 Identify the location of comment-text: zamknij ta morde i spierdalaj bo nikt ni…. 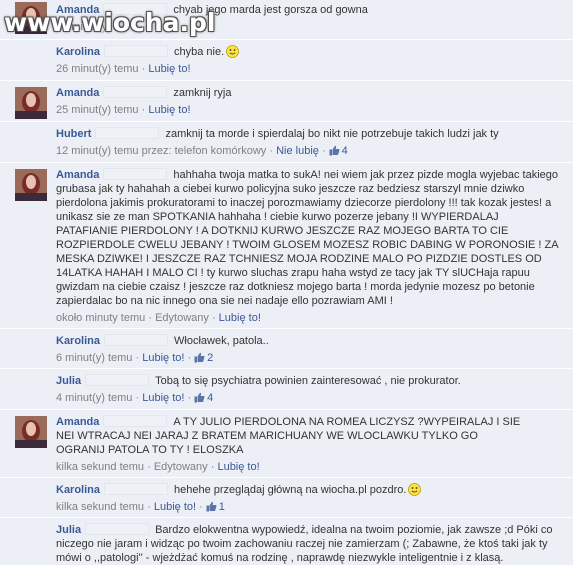
(332, 134).